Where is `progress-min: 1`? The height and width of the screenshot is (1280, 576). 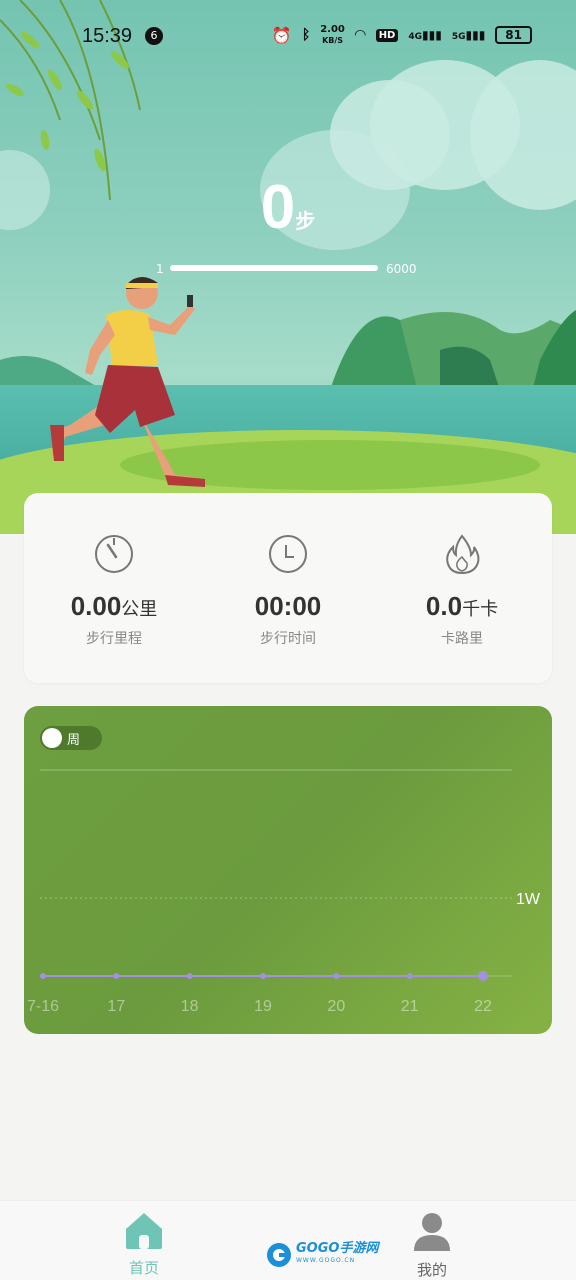
progress-min: 1 is located at coordinates (160, 269).